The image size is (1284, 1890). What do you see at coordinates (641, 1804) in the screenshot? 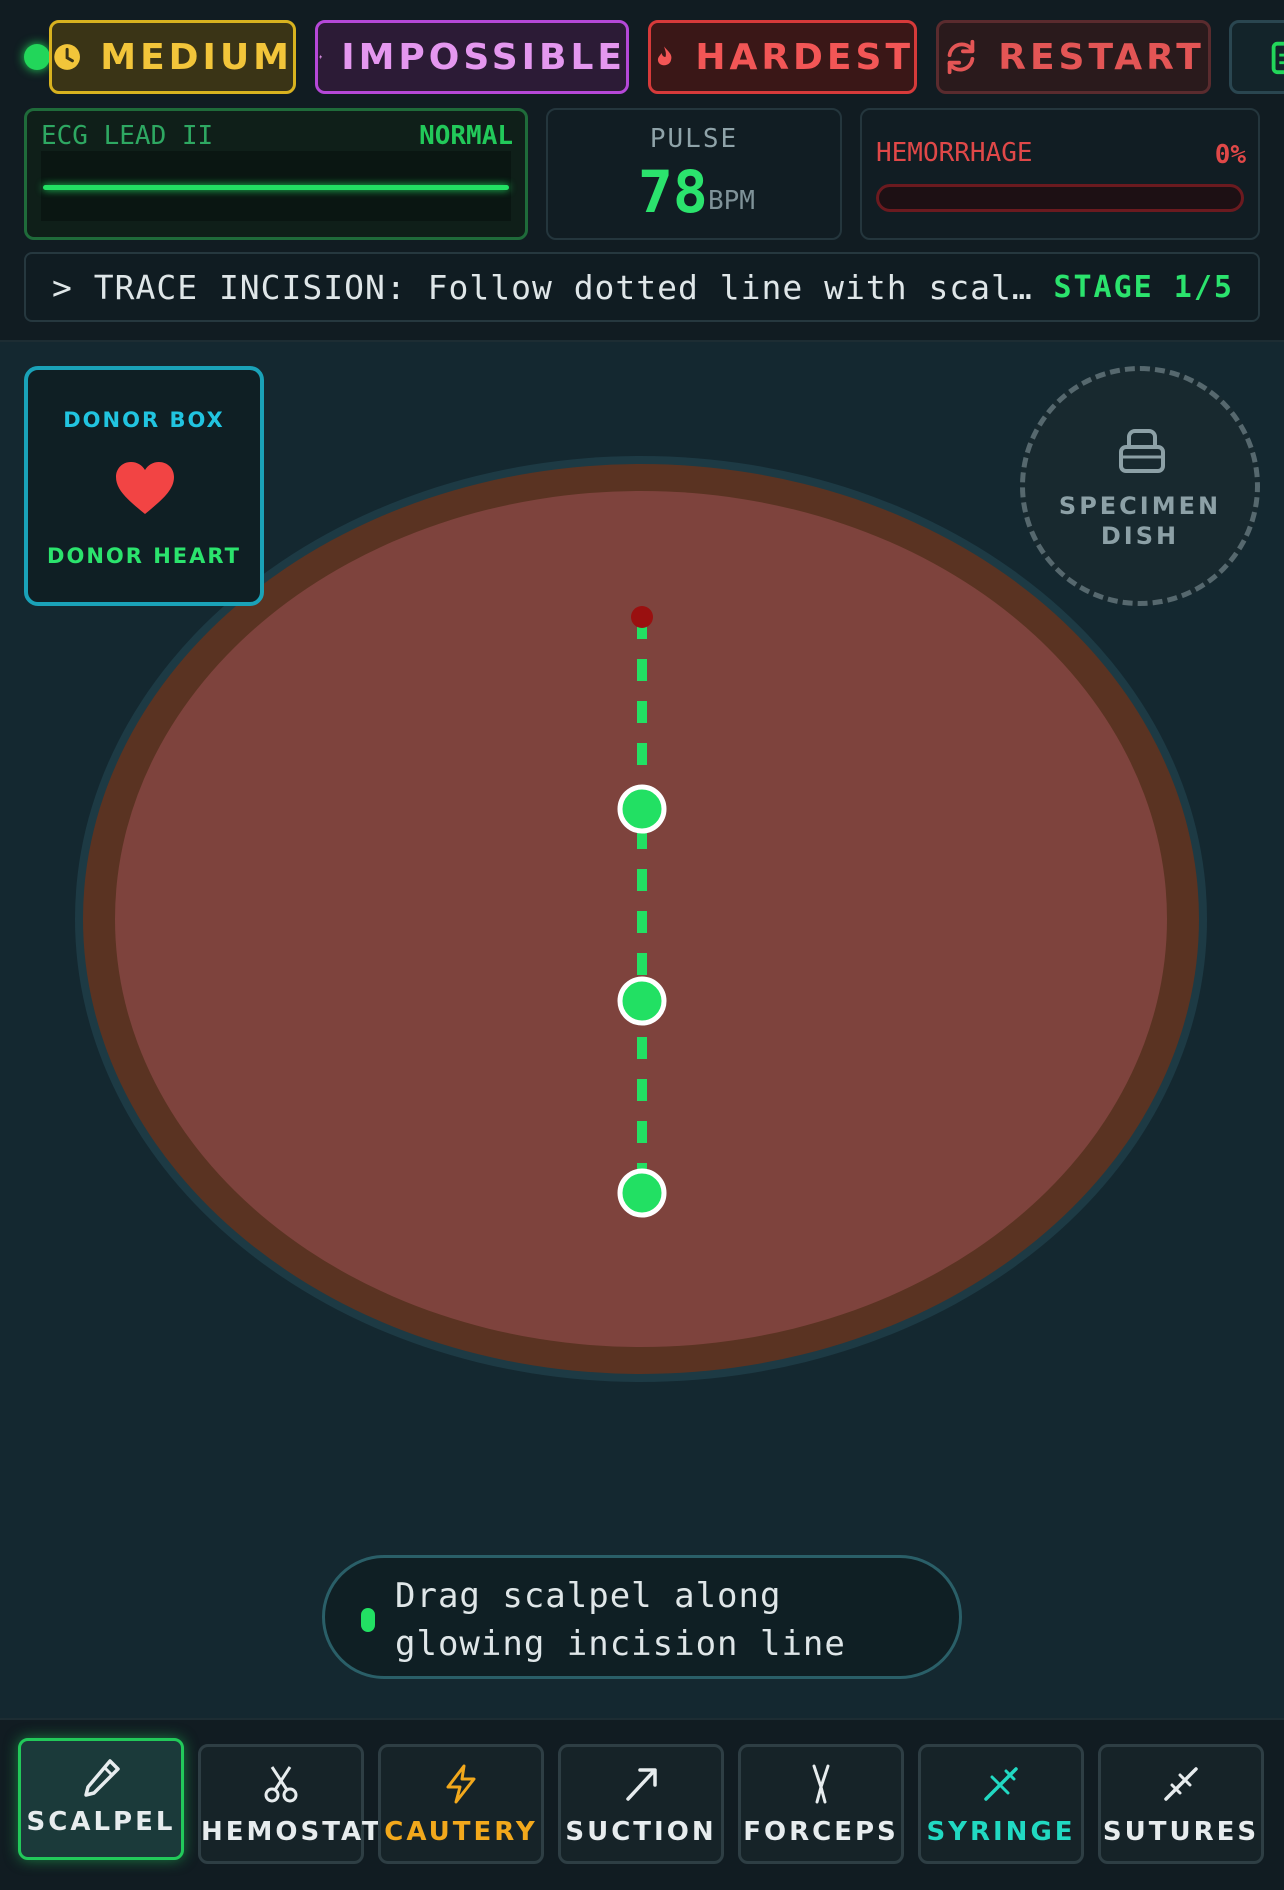
I see `tool-suction: SUCTION` at bounding box center [641, 1804].